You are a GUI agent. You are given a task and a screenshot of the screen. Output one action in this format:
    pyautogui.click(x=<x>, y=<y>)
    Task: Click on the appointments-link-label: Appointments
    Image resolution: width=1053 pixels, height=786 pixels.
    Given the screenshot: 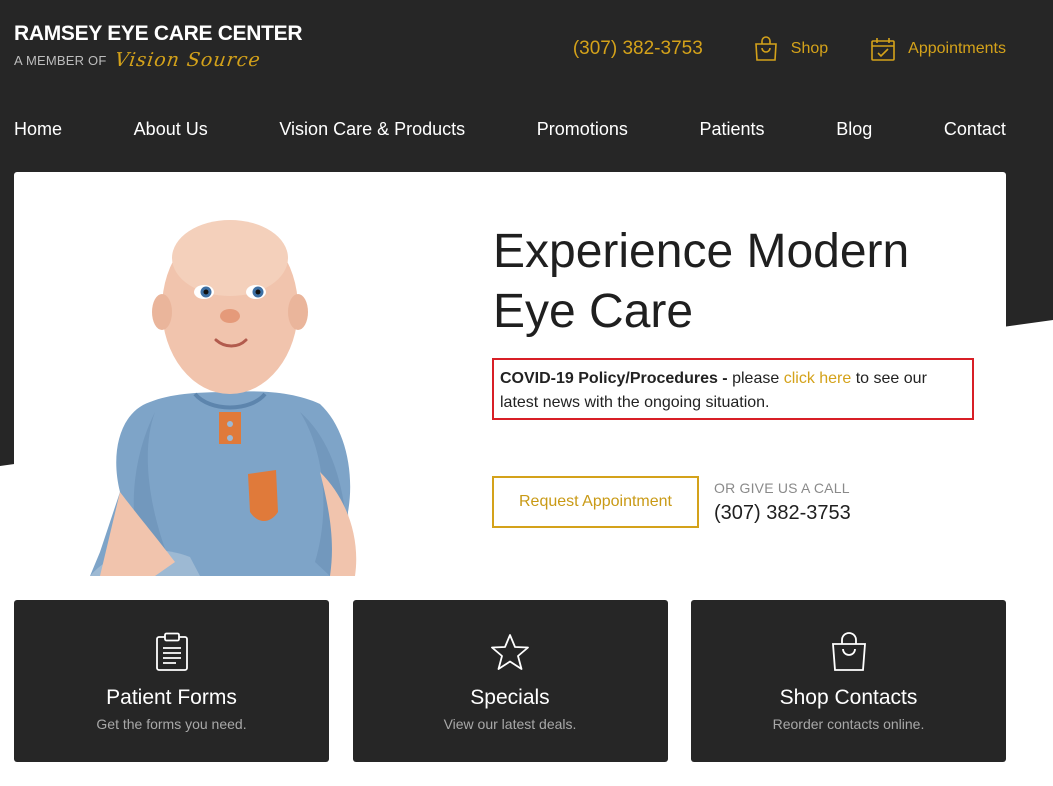 What is the action you would take?
    pyautogui.click(x=957, y=48)
    